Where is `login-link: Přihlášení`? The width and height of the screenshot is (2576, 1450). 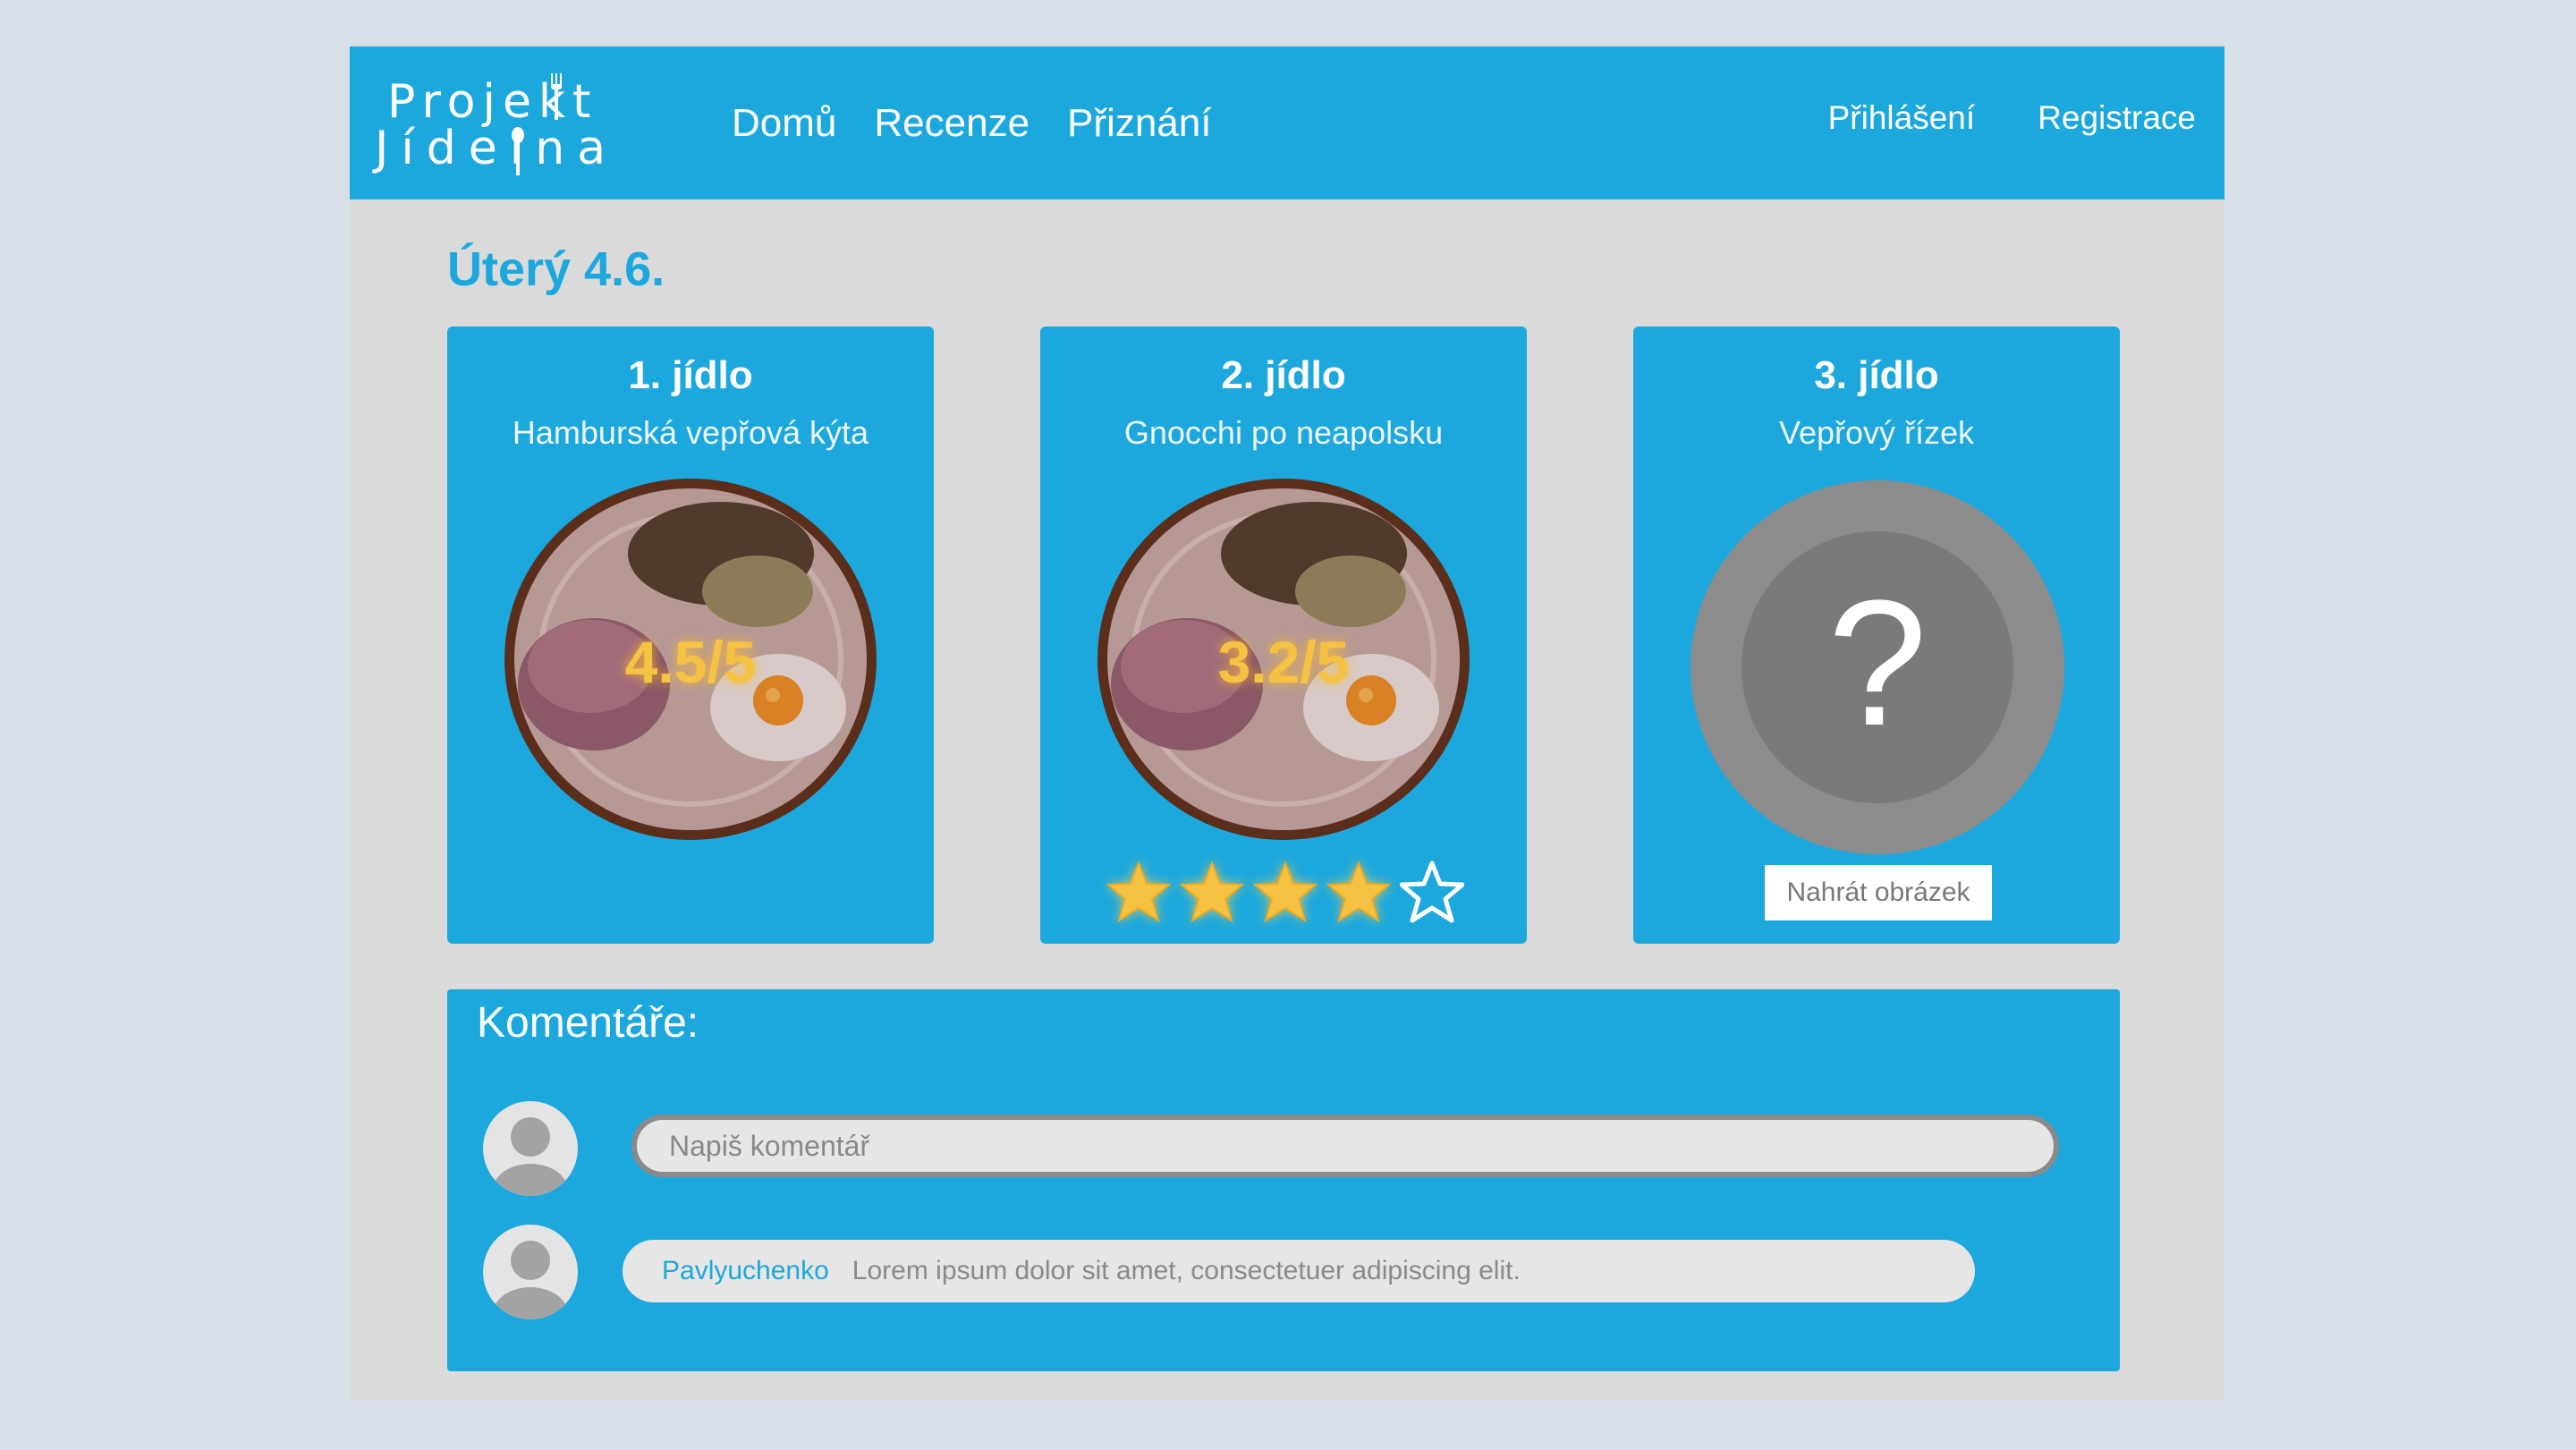
login-link: Přihlášení is located at coordinates (1902, 118).